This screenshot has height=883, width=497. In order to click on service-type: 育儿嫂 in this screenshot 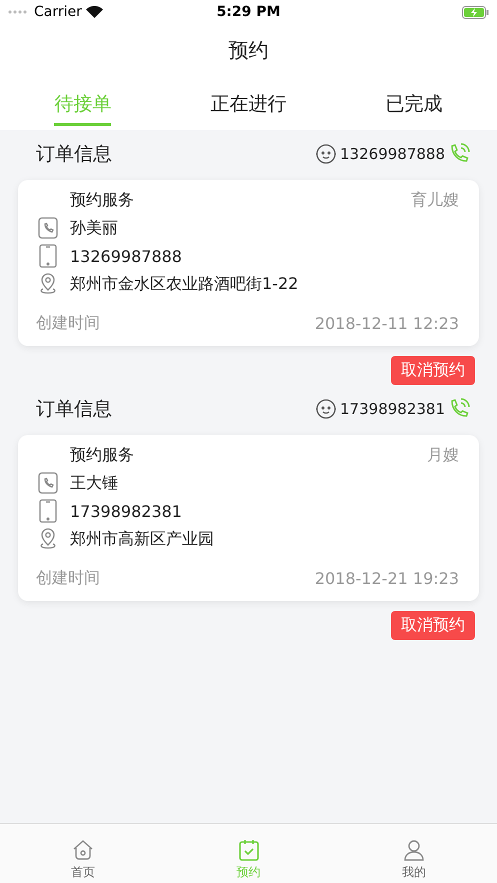, I will do `click(435, 200)`.